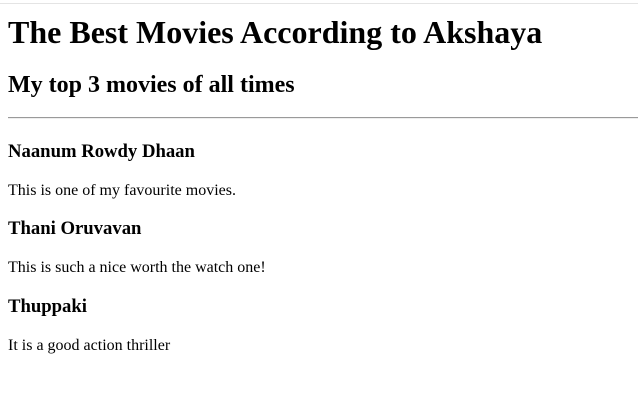  What do you see at coordinates (89, 345) in the screenshot?
I see `movie-description-3: It is a good action thriller` at bounding box center [89, 345].